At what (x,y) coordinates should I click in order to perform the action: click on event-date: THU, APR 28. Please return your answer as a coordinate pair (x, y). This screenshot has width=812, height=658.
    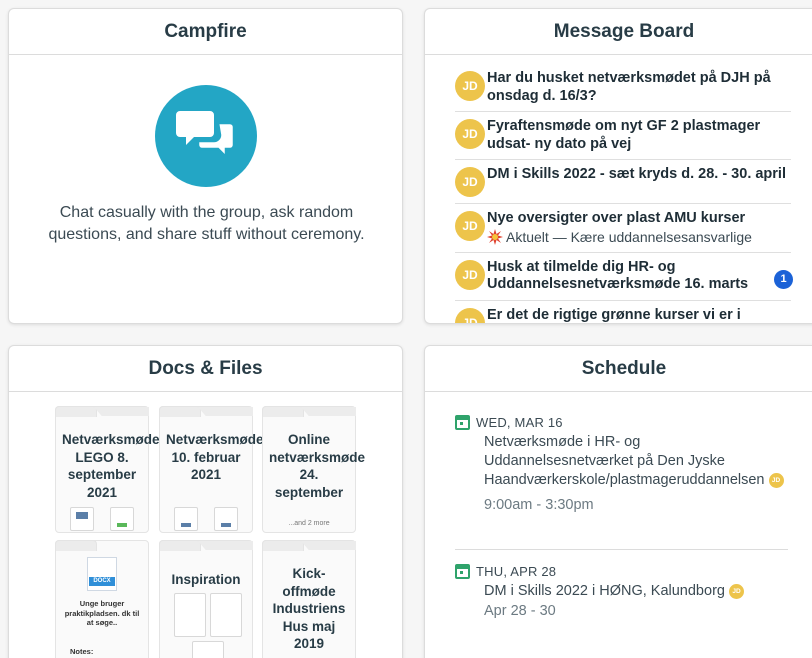
    Looking at the image, I should click on (621, 571).